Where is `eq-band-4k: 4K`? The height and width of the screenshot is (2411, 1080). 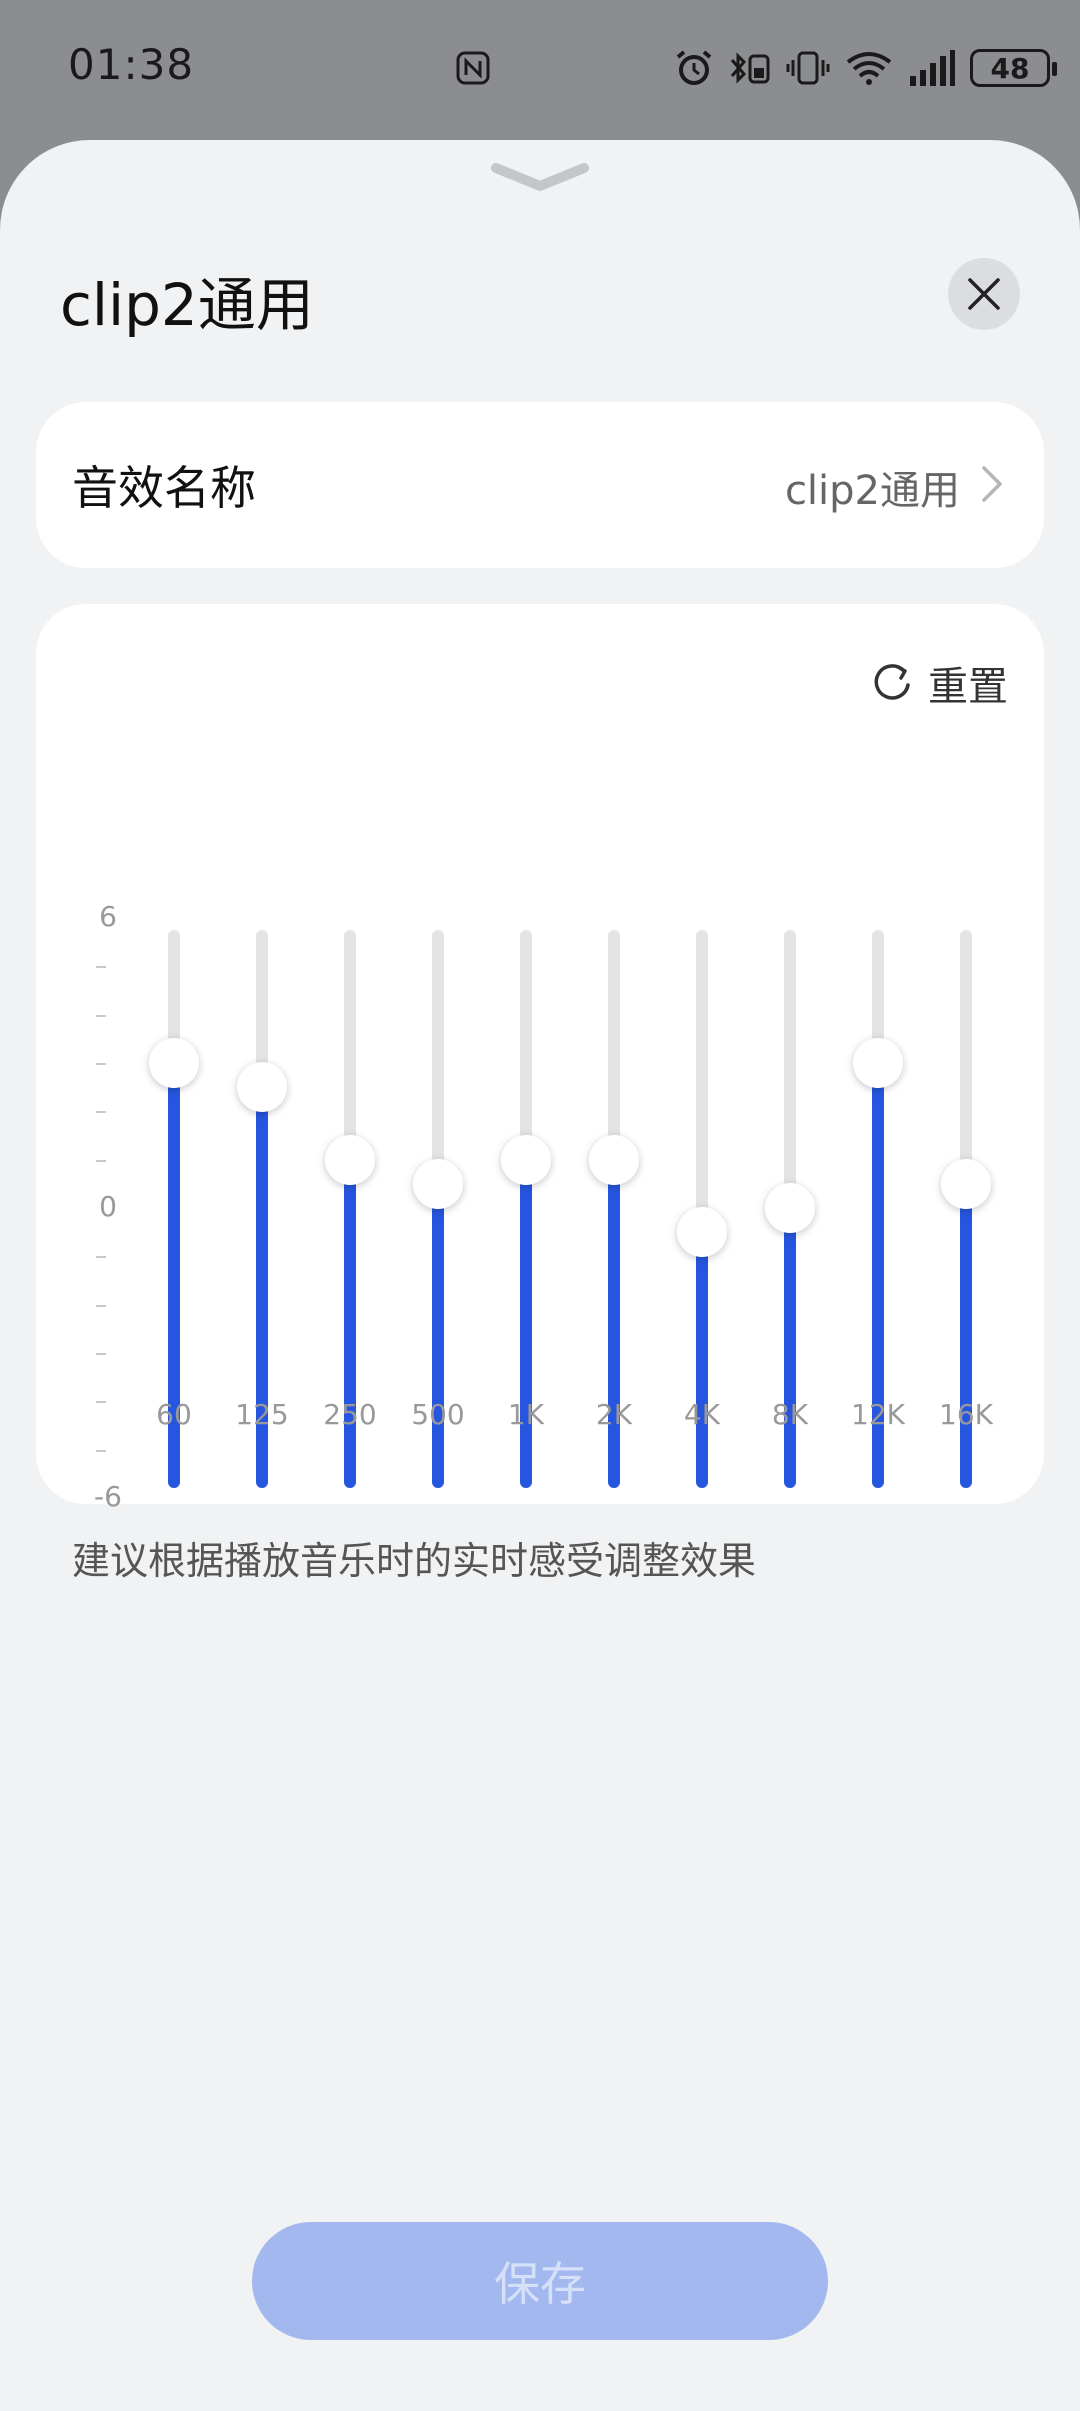 eq-band-4k: 4K is located at coordinates (702, 1054).